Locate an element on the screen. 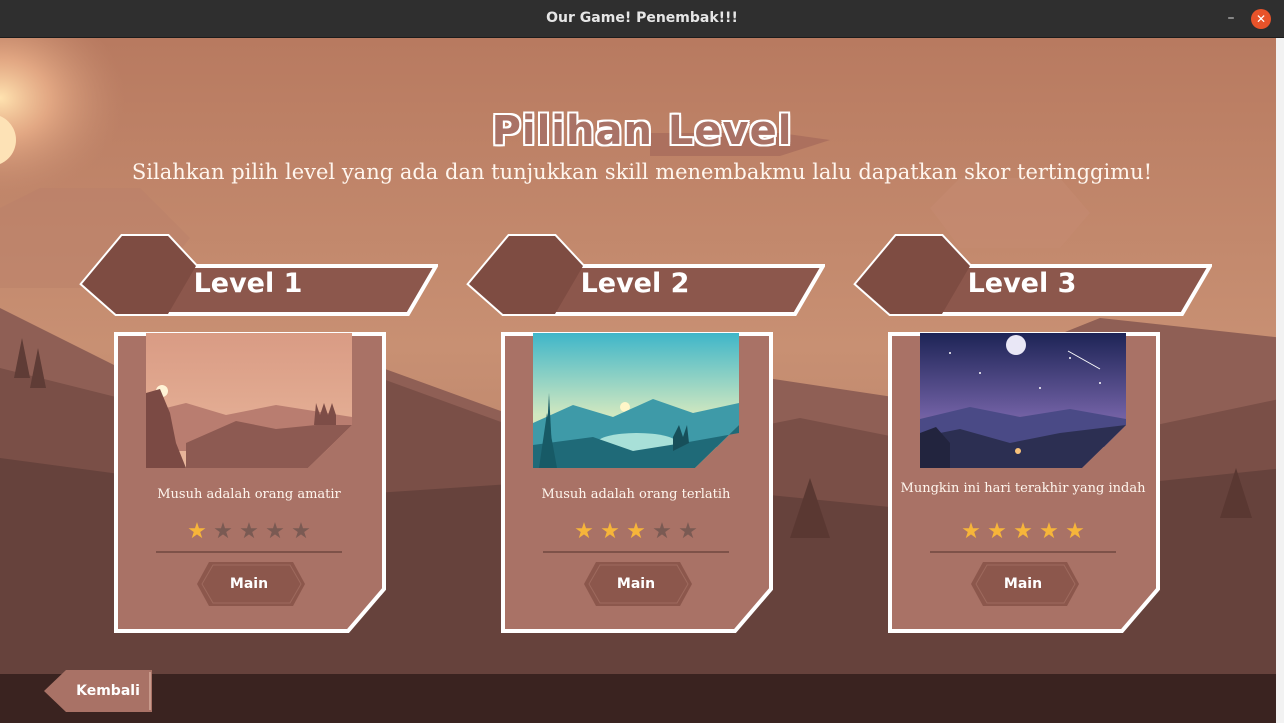 Image resolution: width=1284 pixels, height=723 pixels. page-title: Pilihan Level is located at coordinates (642, 131).